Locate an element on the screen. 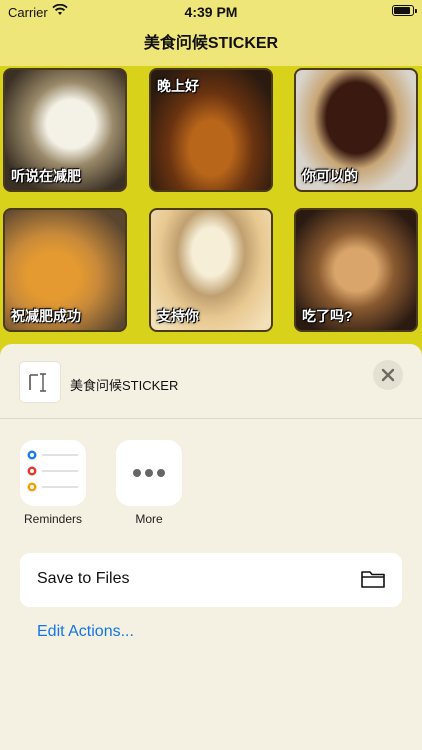 The width and height of the screenshot is (422, 750). sticker-caption: 支持你 is located at coordinates (178, 316).